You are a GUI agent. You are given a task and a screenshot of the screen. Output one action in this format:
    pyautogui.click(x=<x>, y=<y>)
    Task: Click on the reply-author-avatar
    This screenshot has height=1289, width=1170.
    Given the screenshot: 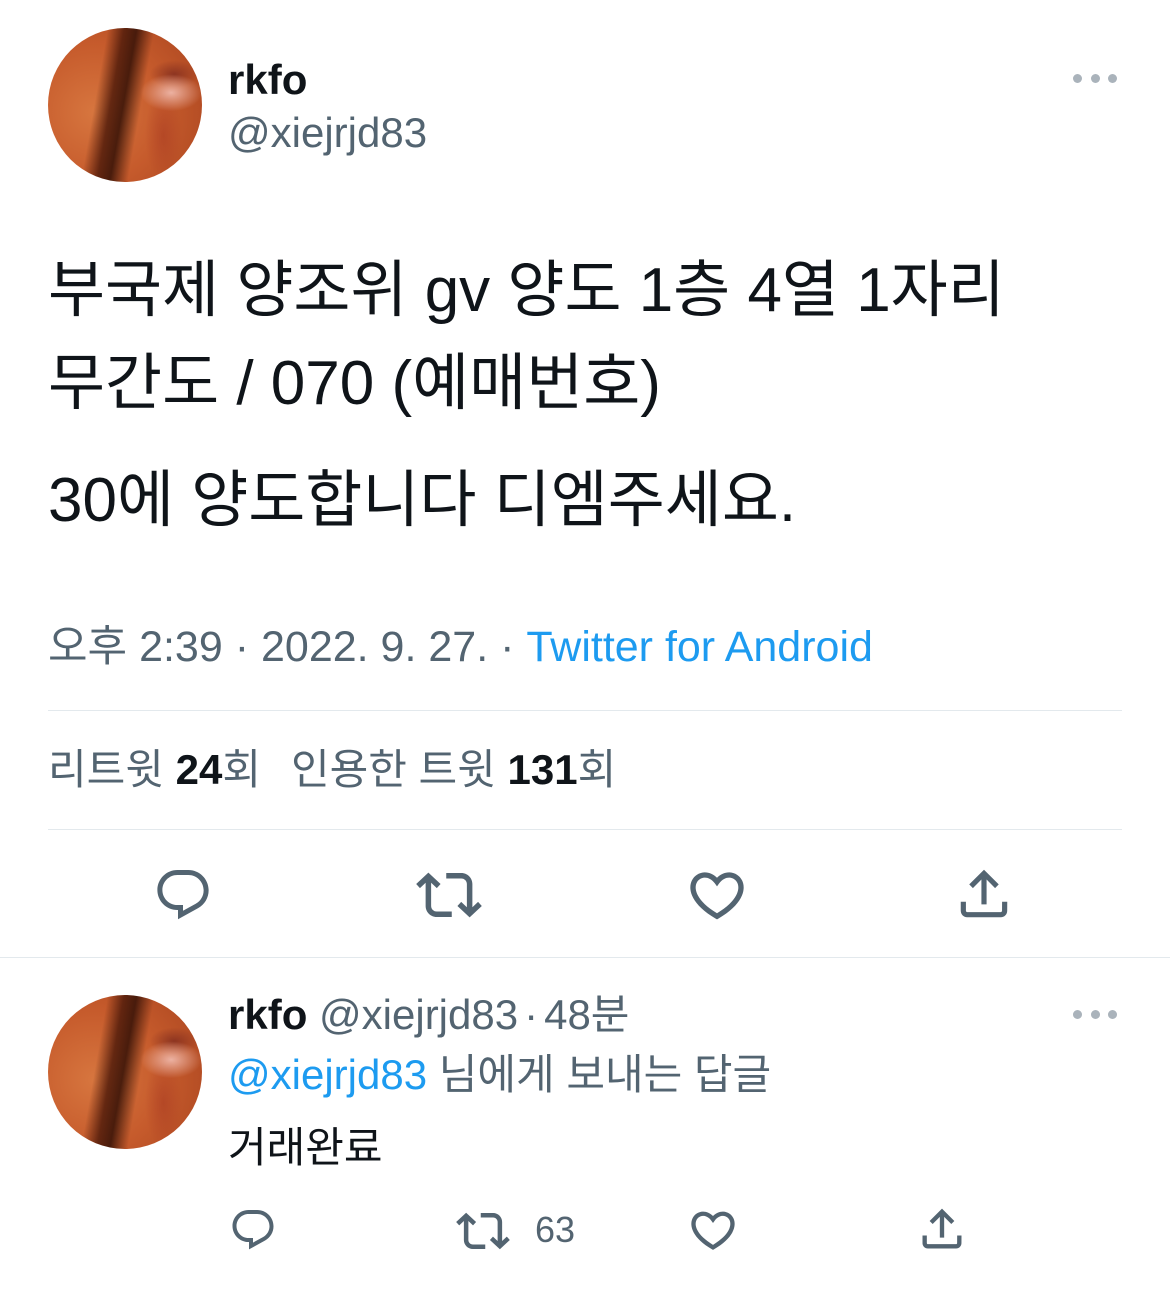 What is the action you would take?
    pyautogui.click(x=125, y=1072)
    